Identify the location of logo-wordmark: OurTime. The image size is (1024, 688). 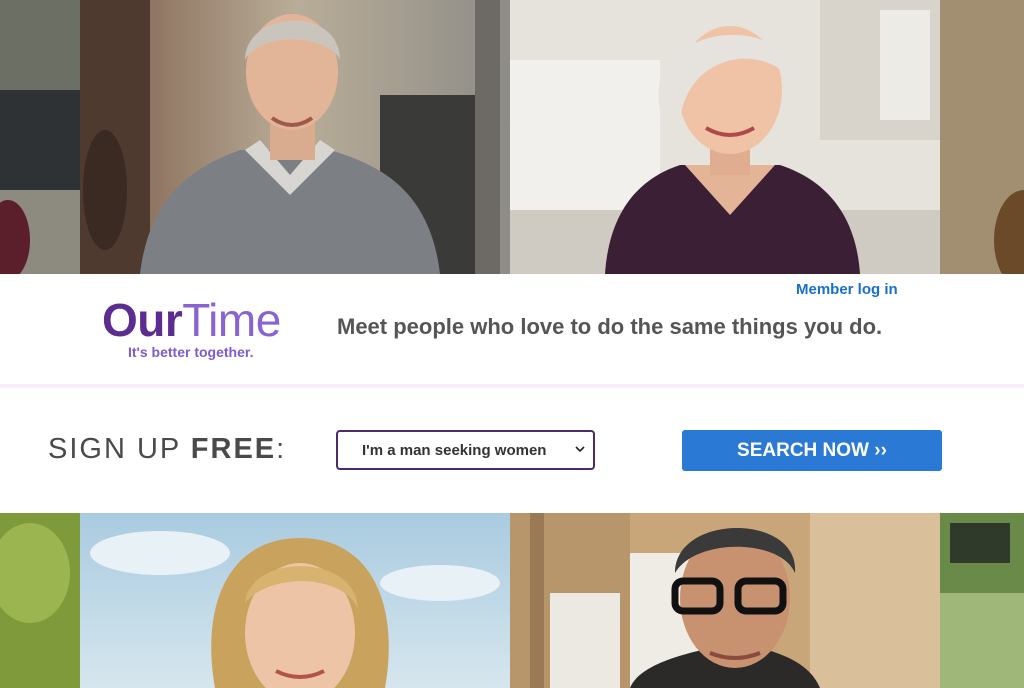
(191, 320).